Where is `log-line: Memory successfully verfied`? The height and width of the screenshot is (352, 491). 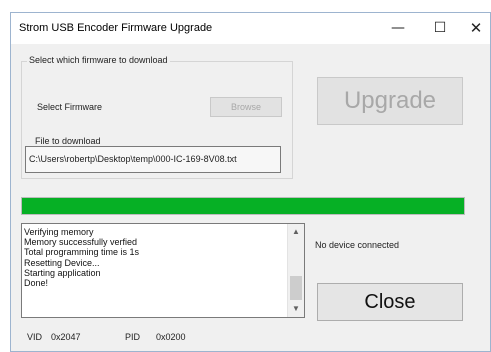 log-line: Memory successfully verfied is located at coordinates (81, 242).